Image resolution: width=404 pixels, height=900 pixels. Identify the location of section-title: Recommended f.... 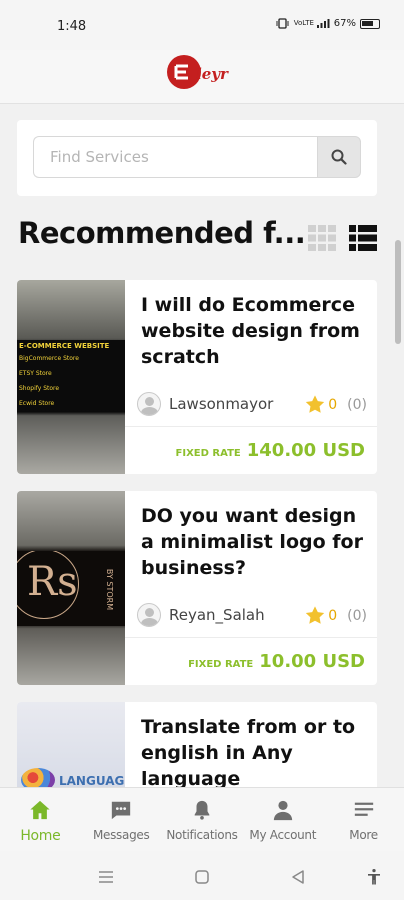
(162, 233).